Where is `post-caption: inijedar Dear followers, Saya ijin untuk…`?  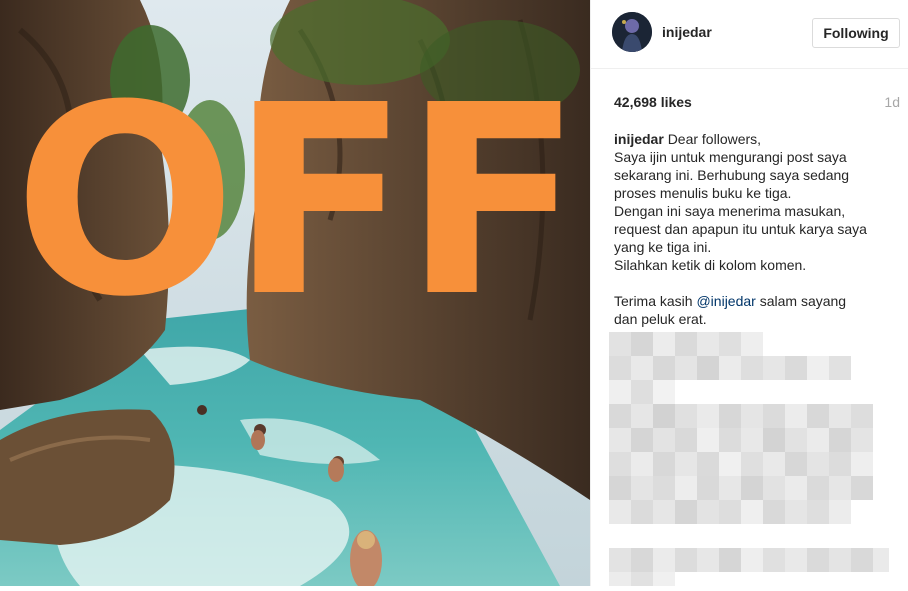
post-caption: inijedar Dear followers, Saya ijin untuk… is located at coordinates (754, 229).